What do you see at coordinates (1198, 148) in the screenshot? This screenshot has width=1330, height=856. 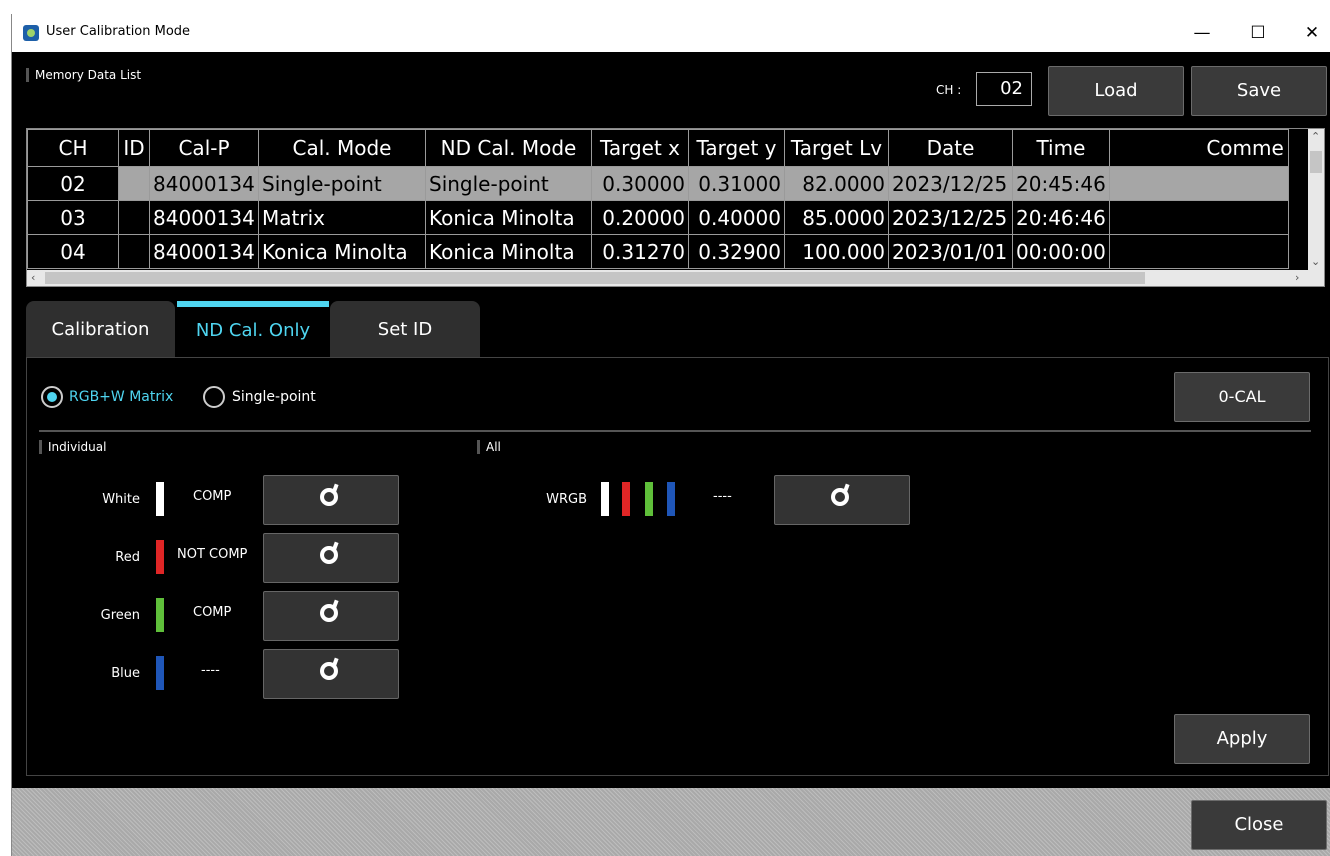 I see `header-comment: Comme` at bounding box center [1198, 148].